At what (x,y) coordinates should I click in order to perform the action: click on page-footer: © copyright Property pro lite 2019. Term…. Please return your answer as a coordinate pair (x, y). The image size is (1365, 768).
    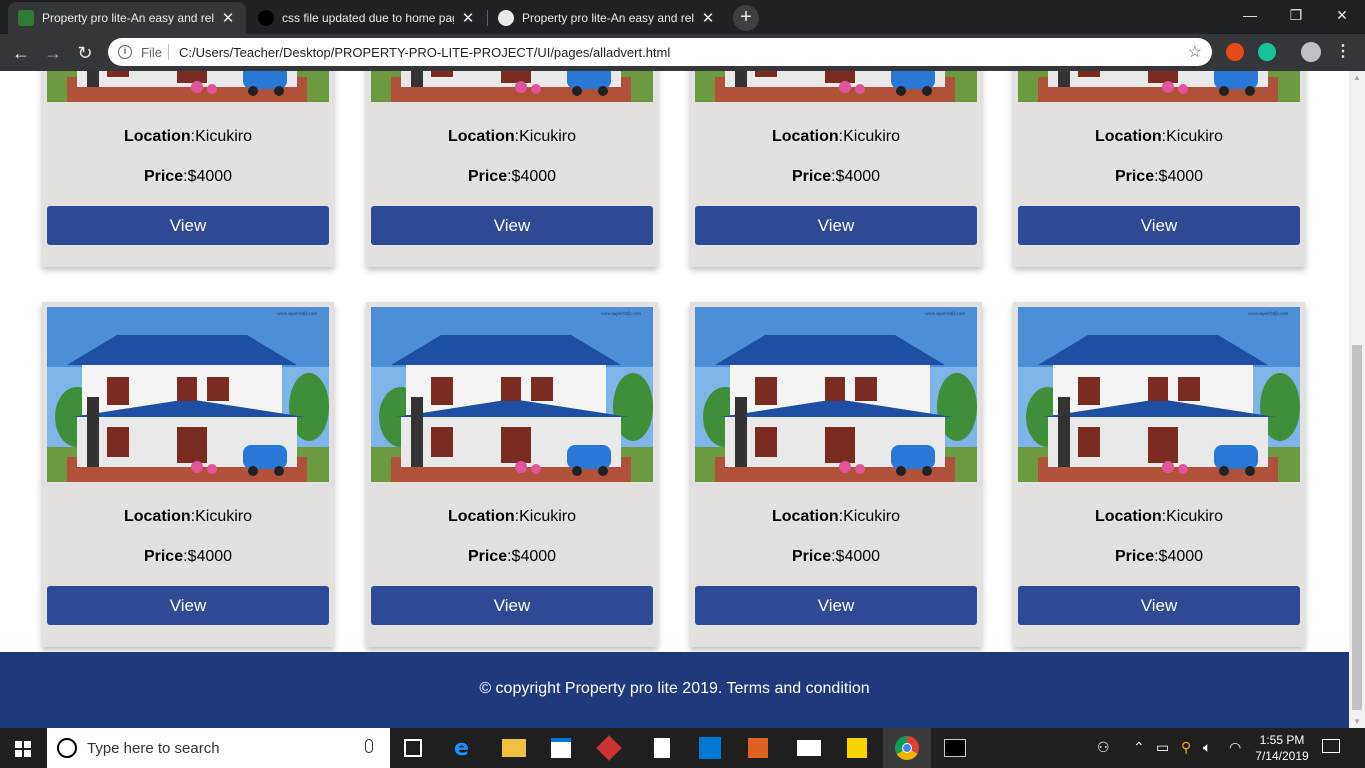
    Looking at the image, I should click on (674, 690).